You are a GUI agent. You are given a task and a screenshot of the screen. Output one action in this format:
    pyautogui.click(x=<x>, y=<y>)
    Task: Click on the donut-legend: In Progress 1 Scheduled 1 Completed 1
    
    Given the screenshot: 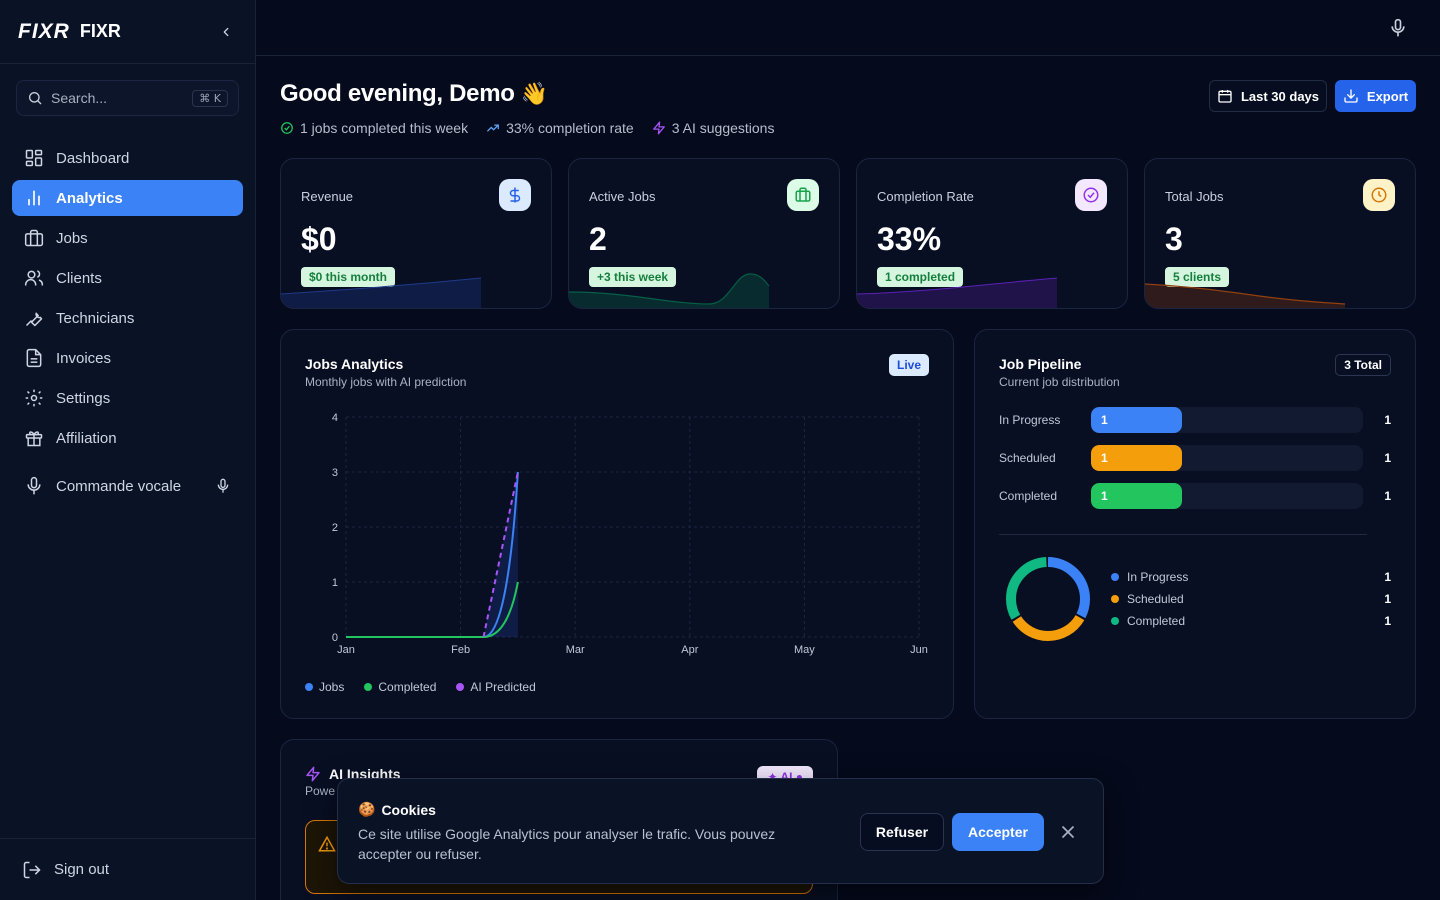 What is the action you would take?
    pyautogui.click(x=1251, y=599)
    